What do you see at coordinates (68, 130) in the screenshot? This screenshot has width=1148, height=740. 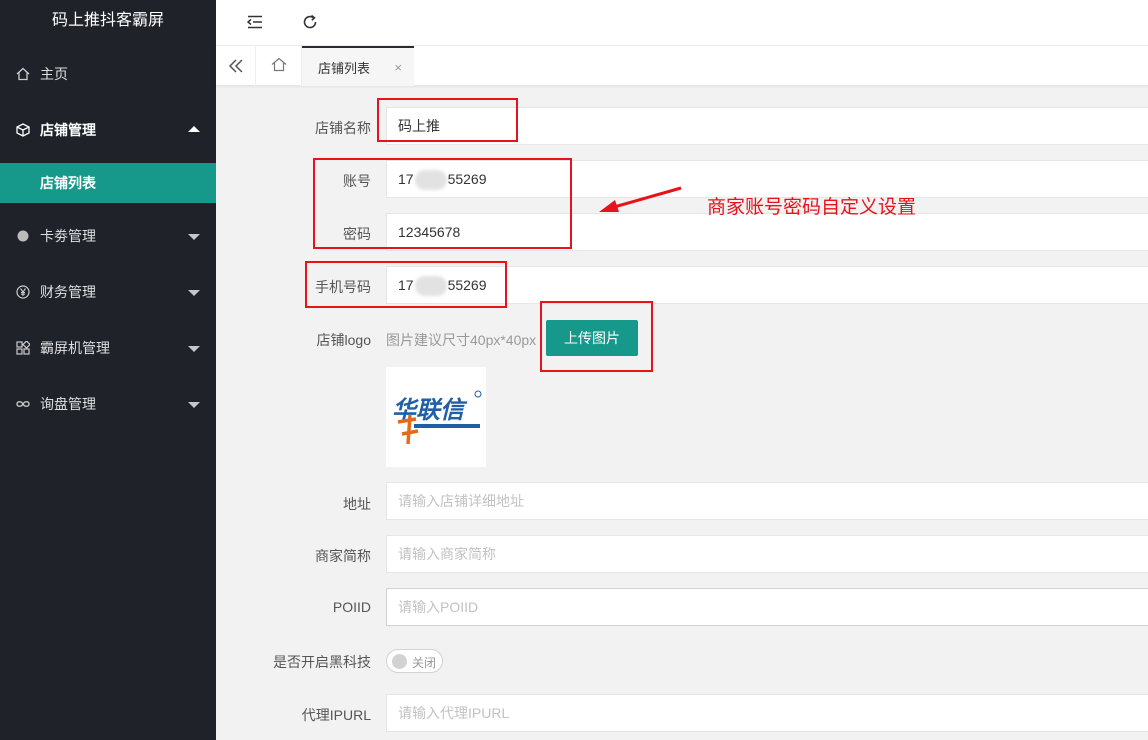 I see `sidebar-item-label: 店铺管理` at bounding box center [68, 130].